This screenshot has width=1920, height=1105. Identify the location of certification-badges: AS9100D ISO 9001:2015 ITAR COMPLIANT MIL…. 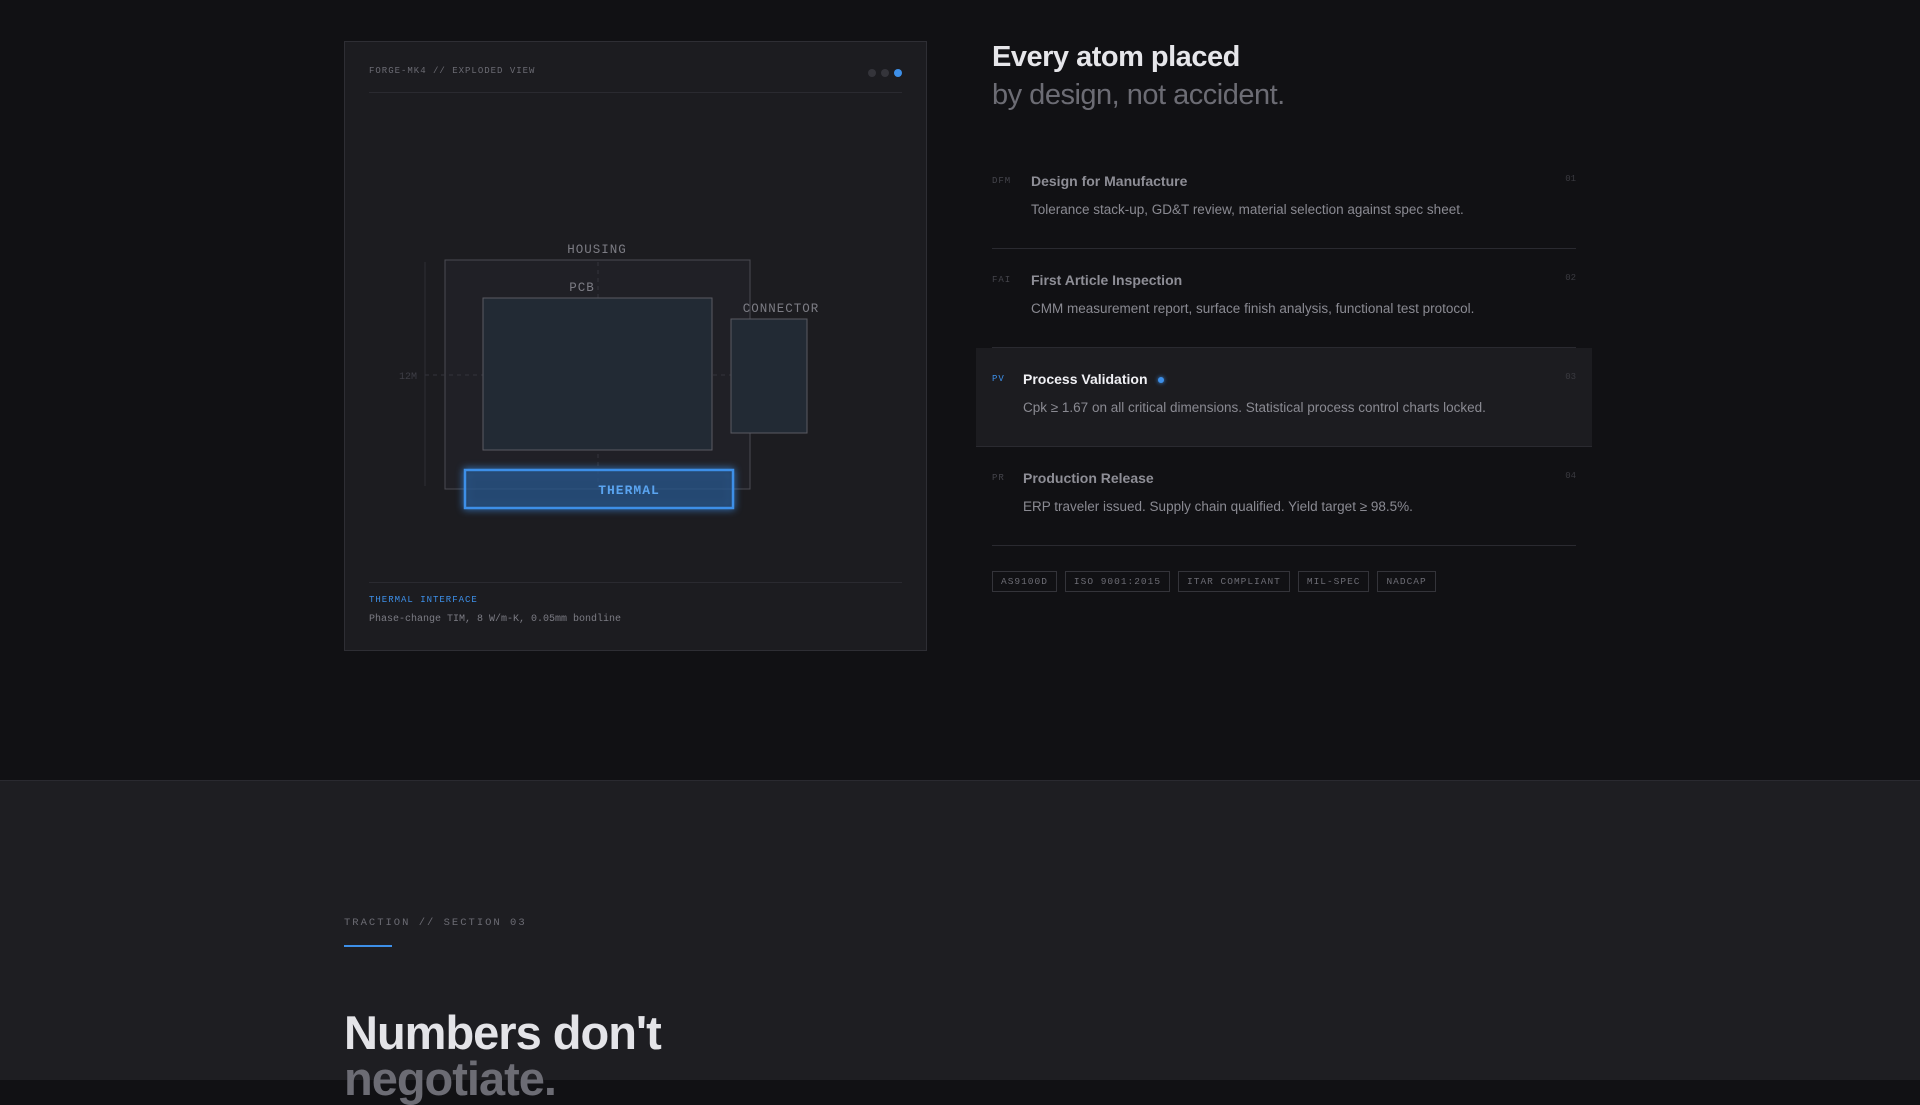
(1214, 581).